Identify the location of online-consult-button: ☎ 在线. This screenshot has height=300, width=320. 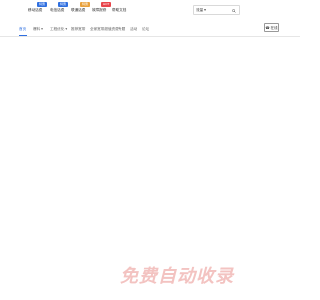
(271, 27).